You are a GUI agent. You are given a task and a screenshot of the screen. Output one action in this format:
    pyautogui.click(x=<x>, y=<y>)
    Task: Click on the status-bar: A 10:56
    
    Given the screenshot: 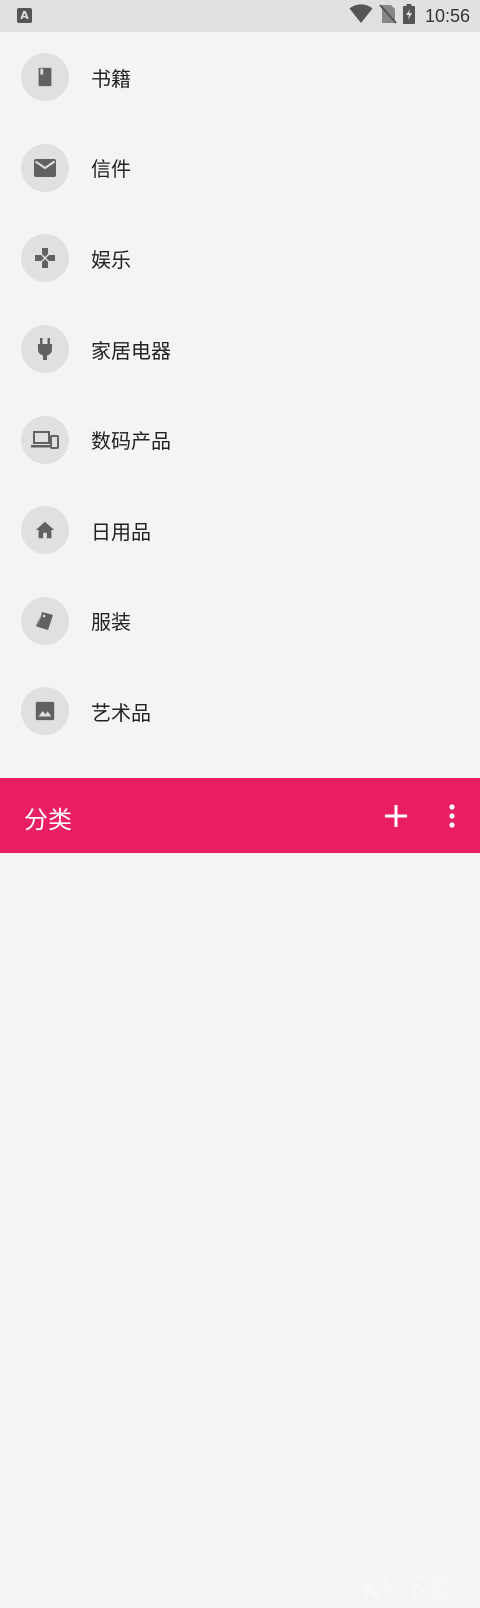 What is the action you would take?
    pyautogui.click(x=240, y=16)
    